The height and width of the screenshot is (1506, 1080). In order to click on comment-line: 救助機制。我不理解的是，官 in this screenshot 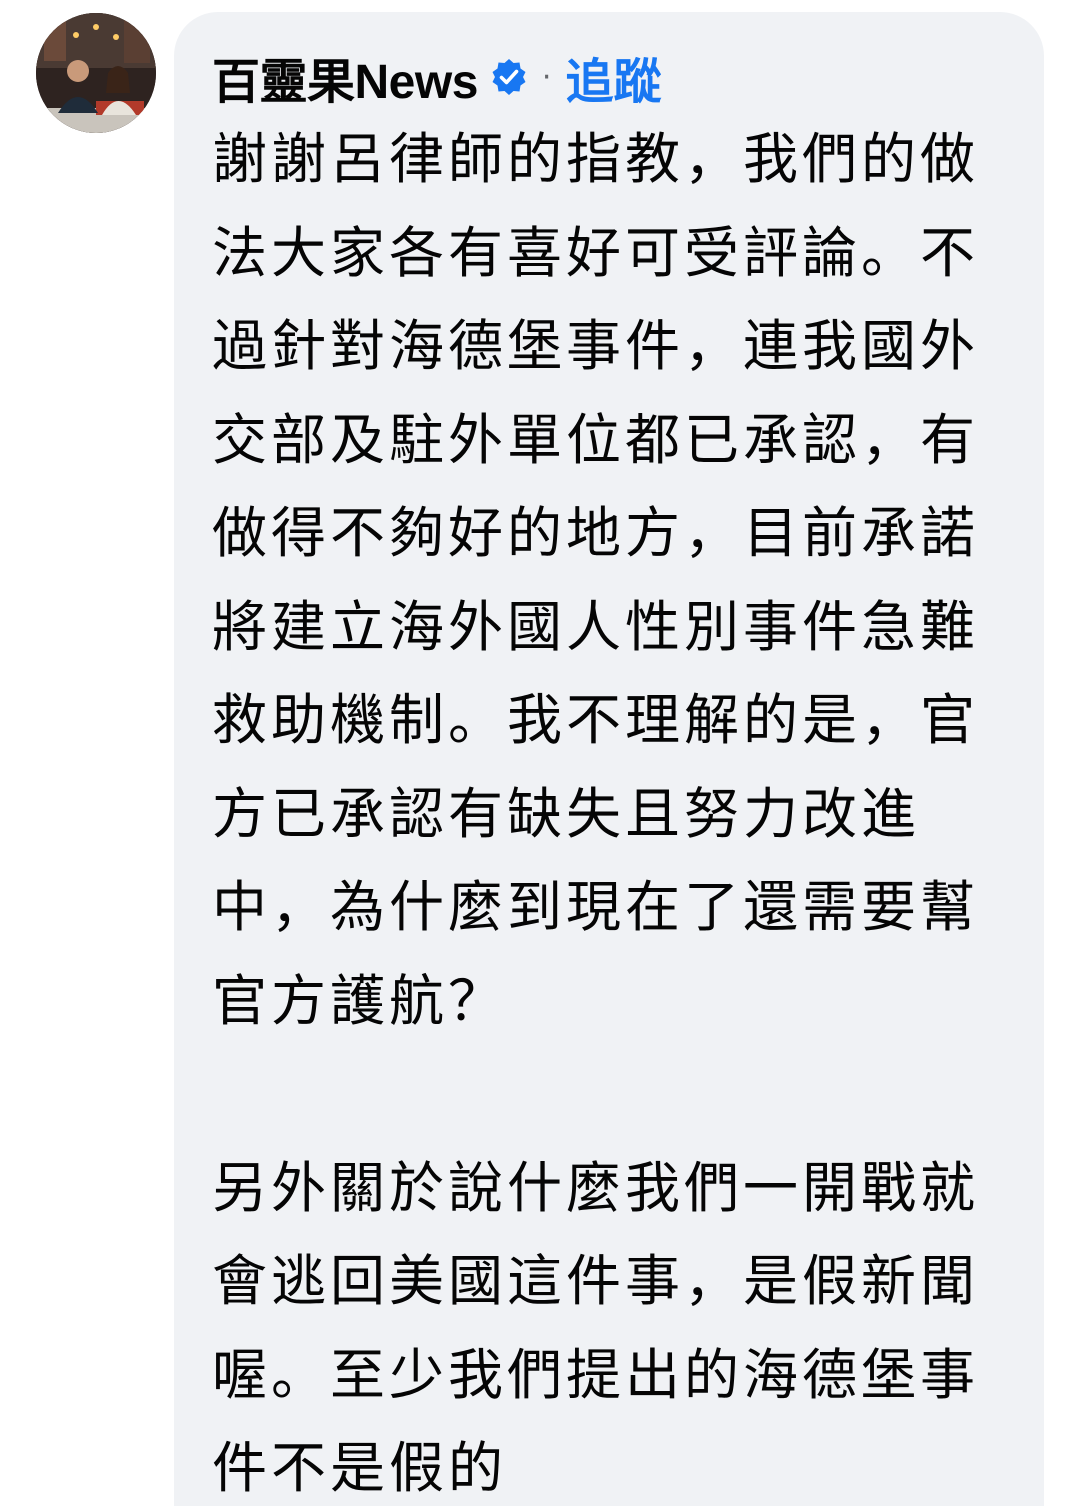, I will do `click(596, 720)`.